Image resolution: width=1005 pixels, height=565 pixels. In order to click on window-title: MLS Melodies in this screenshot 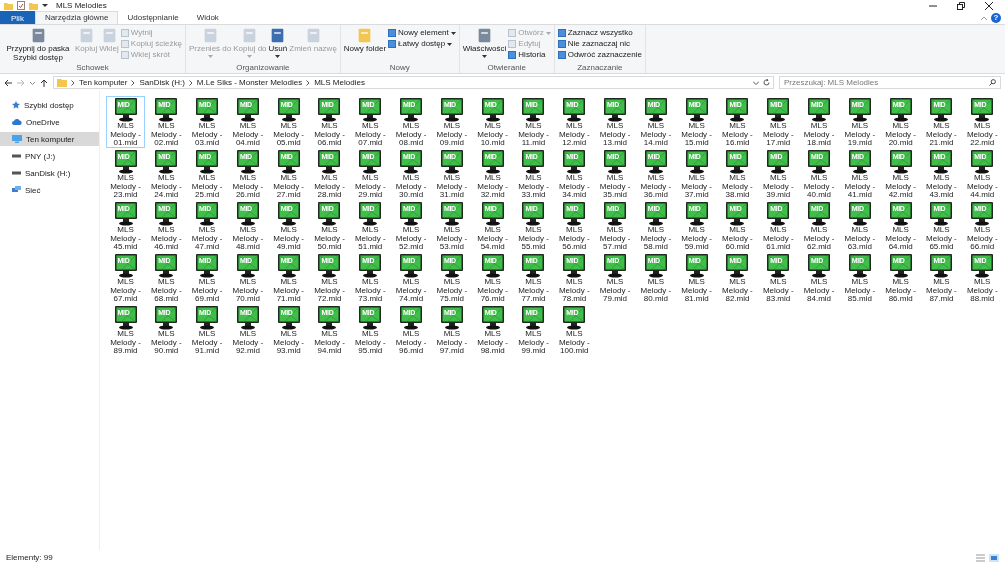, I will do `click(81, 5)`.